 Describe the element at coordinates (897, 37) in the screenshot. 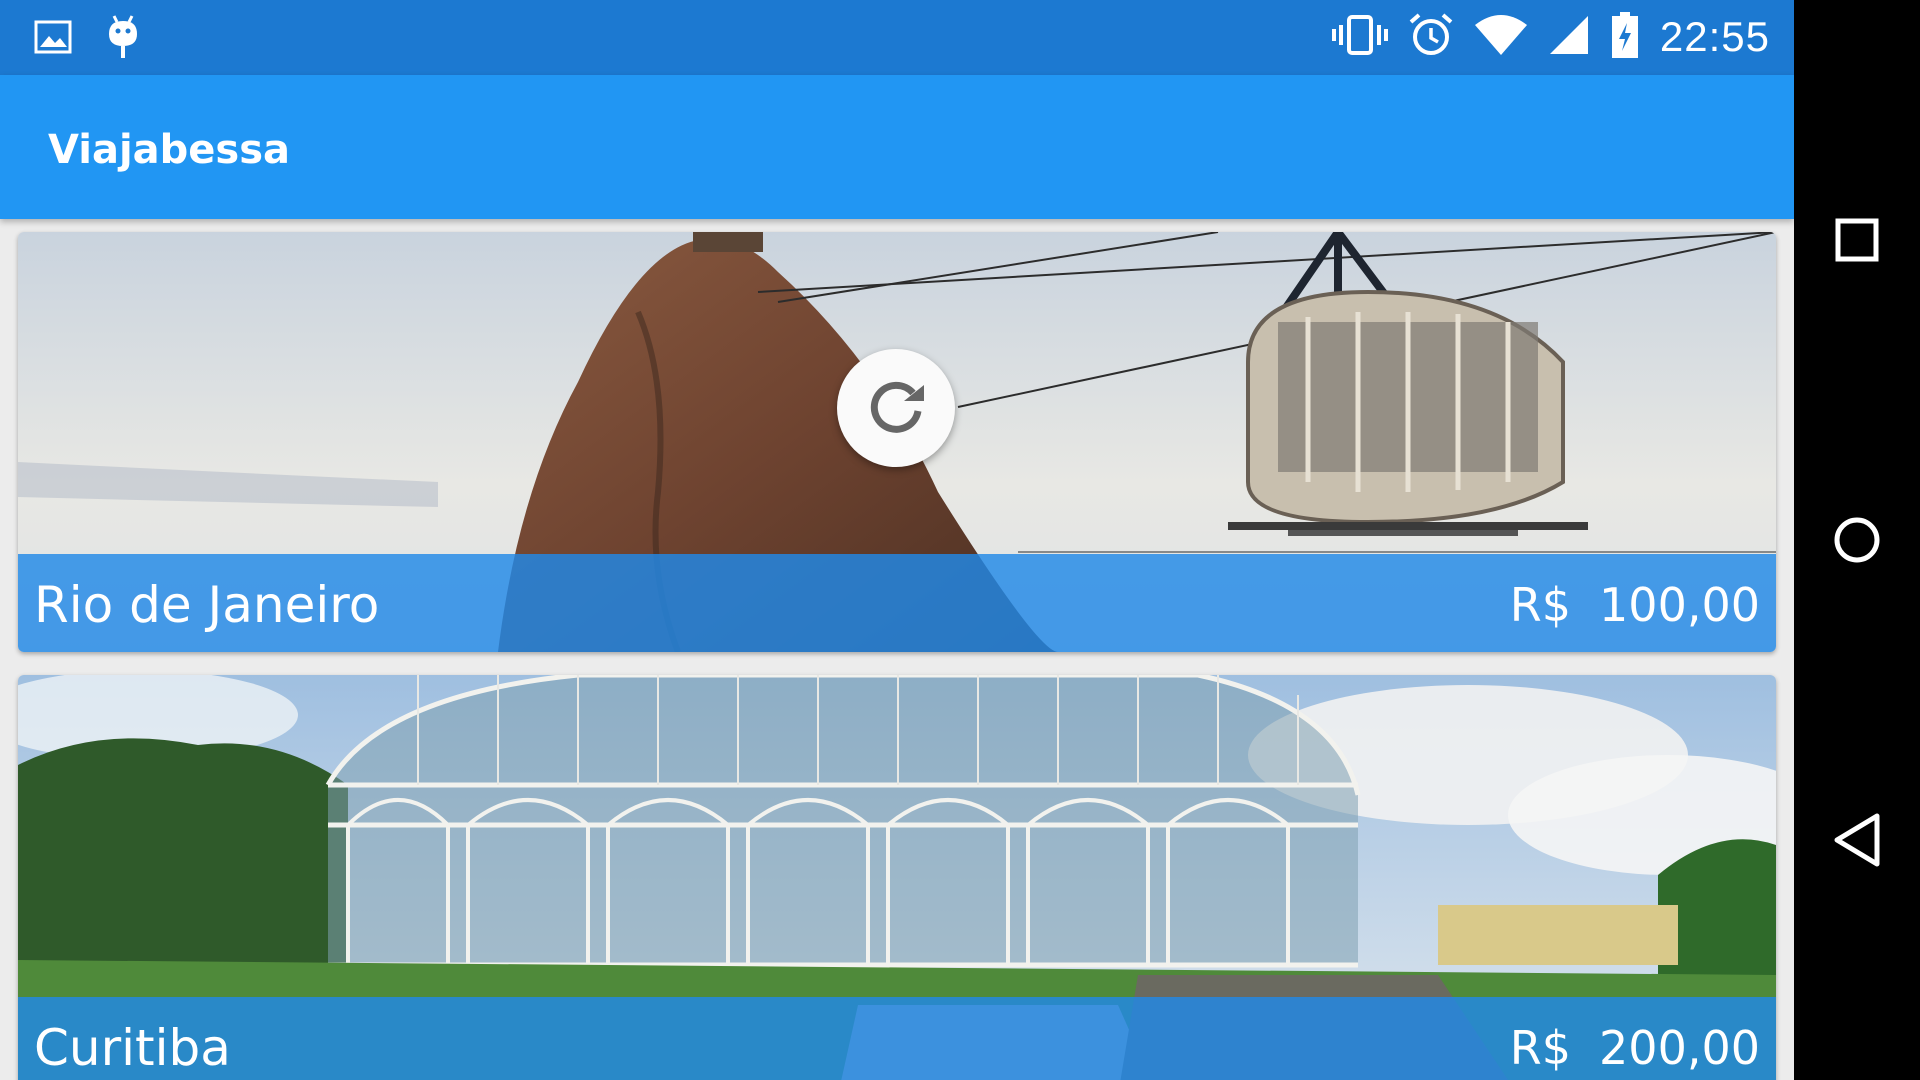

I see `status-bar: 22:55` at that location.